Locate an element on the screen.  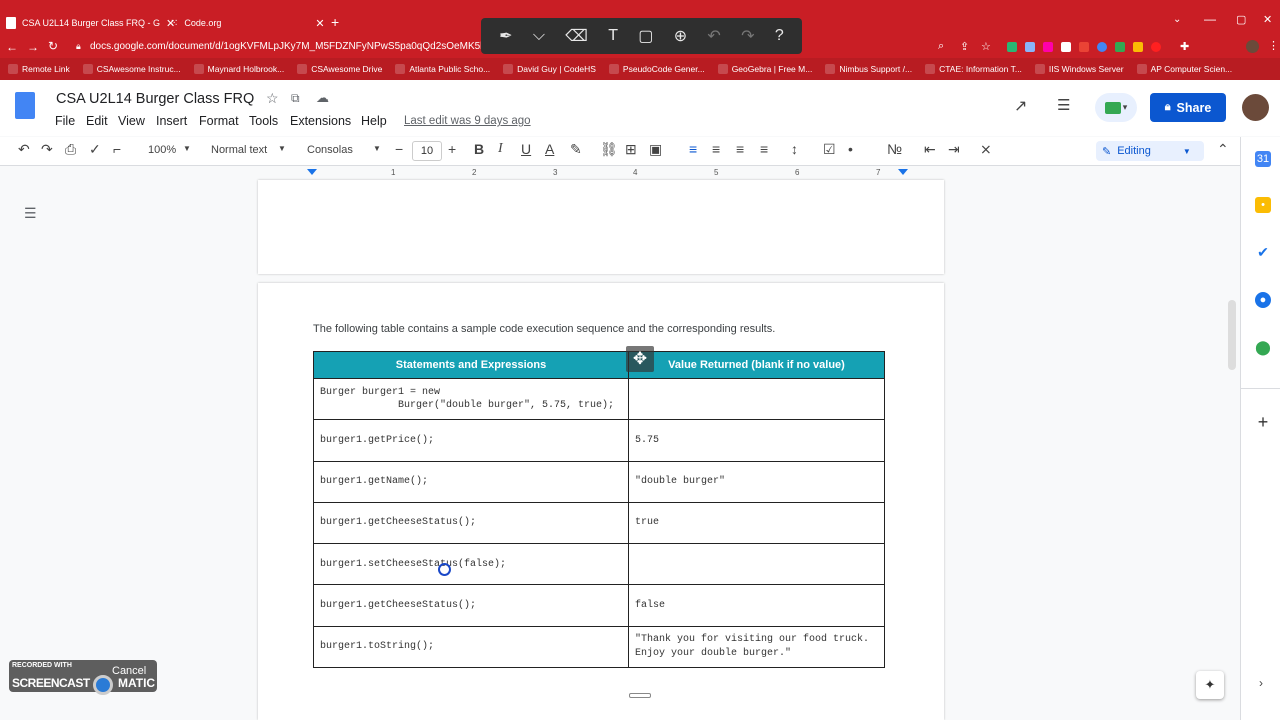
menu-file: File is located at coordinates (65, 121).